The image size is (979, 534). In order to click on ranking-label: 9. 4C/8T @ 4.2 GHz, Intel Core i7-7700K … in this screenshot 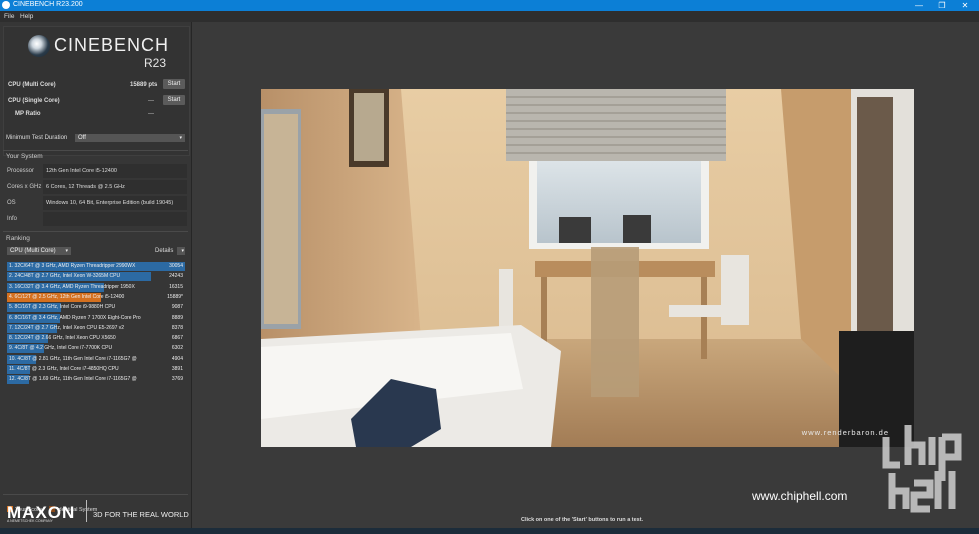, I will do `click(61, 348)`.